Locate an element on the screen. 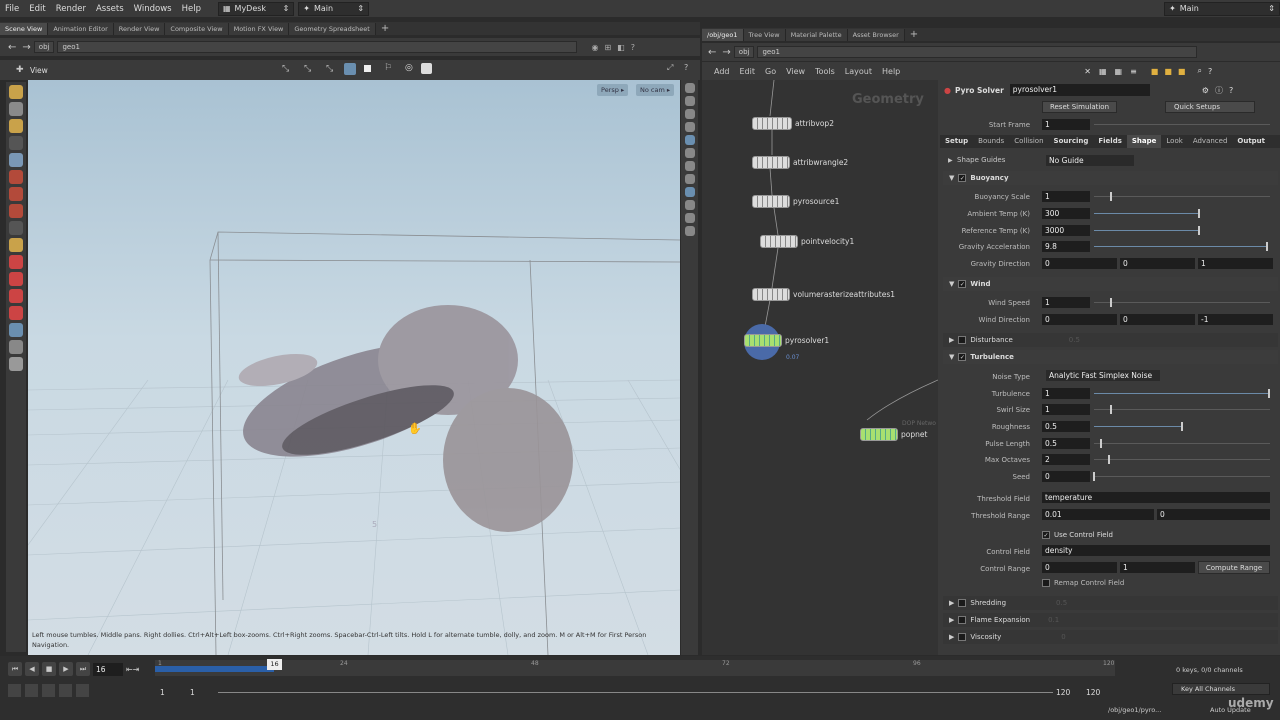  play-reverse-icon: ◀ is located at coordinates (32, 669).